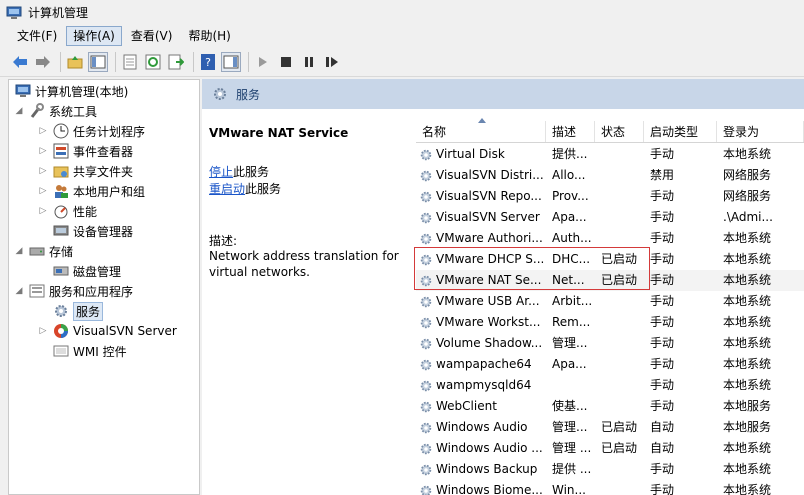 The width and height of the screenshot is (804, 495). What do you see at coordinates (85, 271) in the screenshot?
I see `tree-item-disk-management: 磁盘管理` at bounding box center [85, 271].